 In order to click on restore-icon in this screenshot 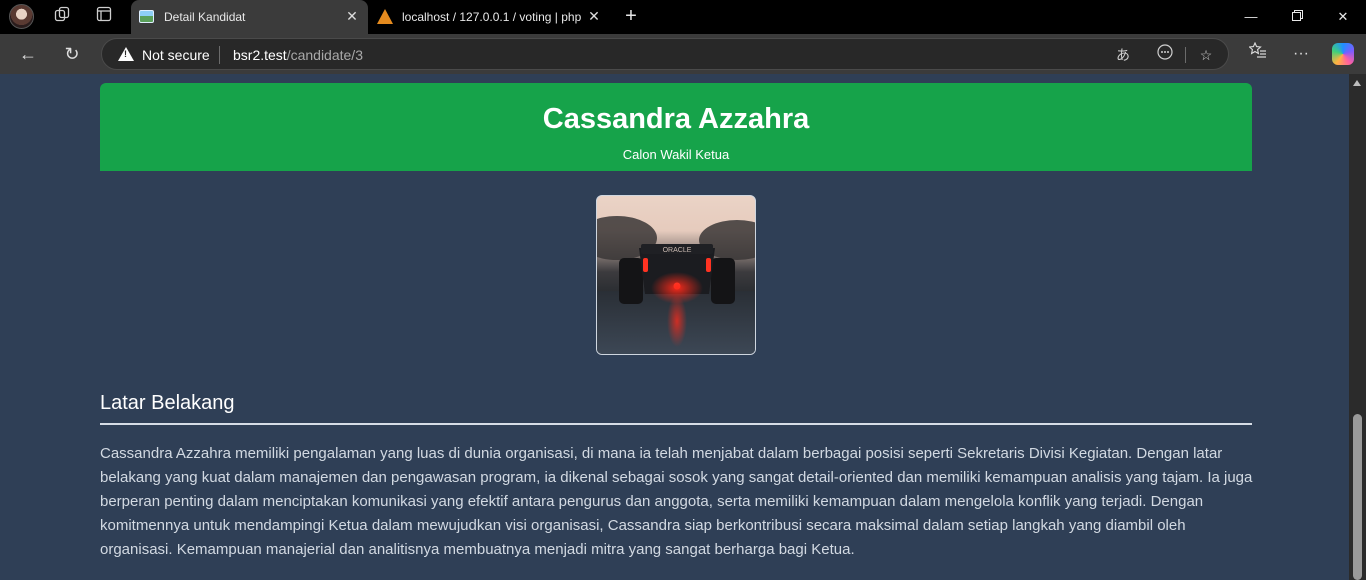, I will do `click(1297, 17)`.